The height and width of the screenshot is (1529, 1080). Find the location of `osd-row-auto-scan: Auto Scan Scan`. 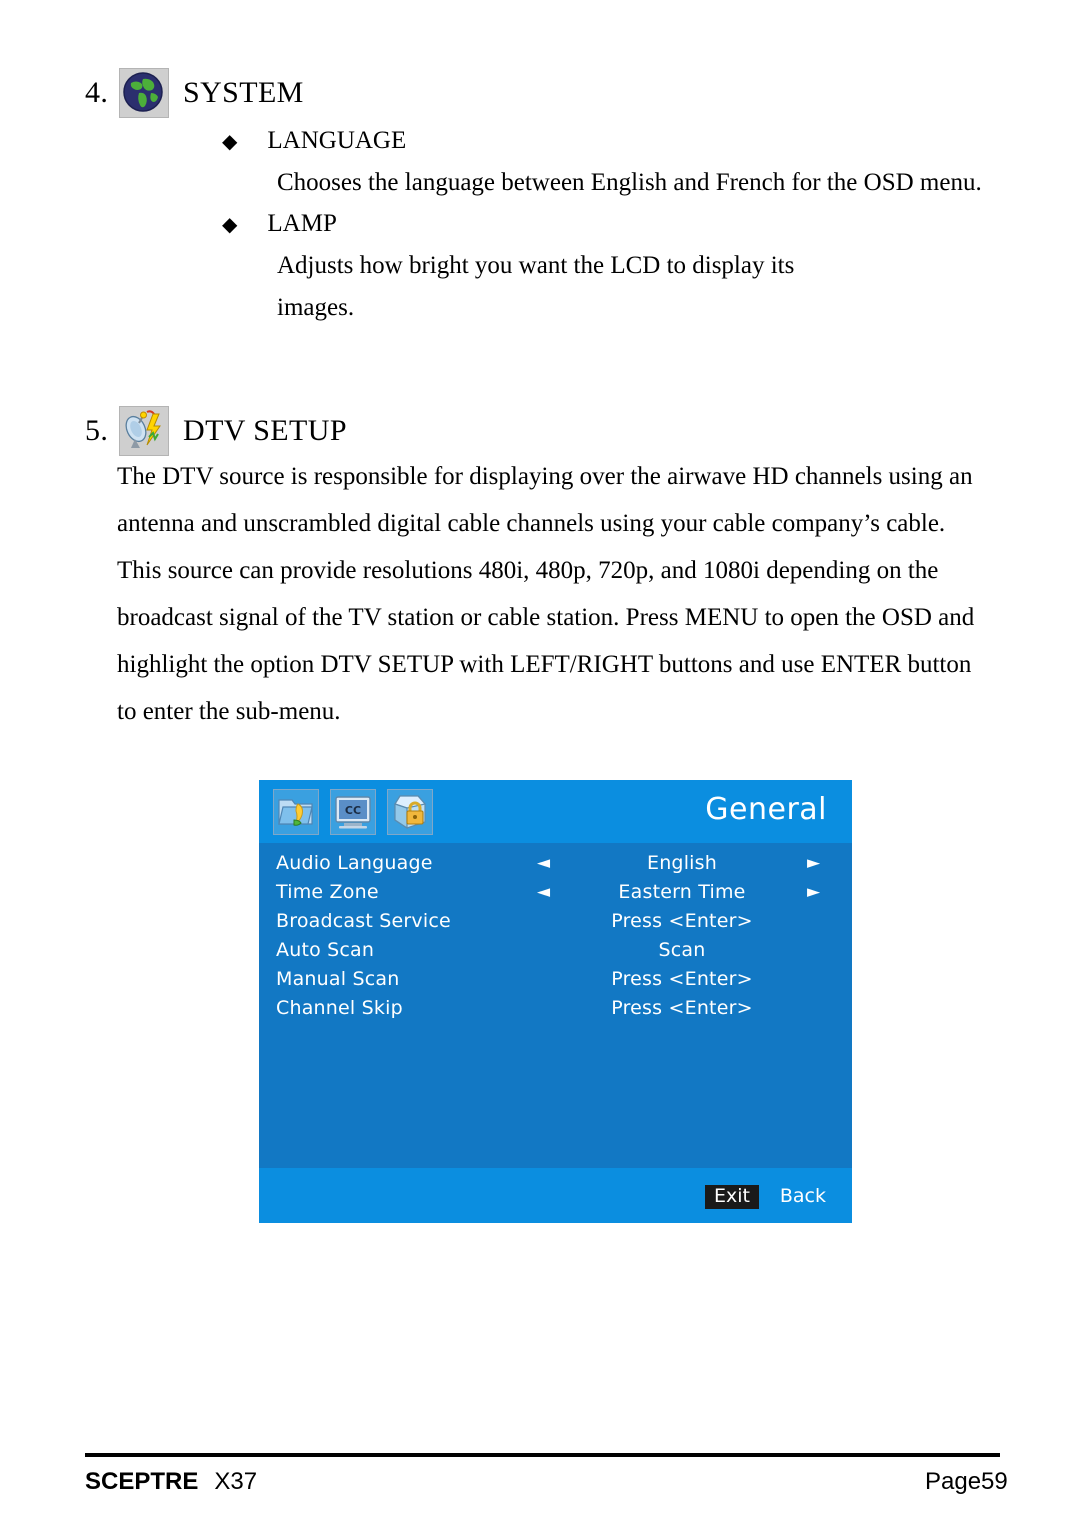

osd-row-auto-scan: Auto Scan Scan is located at coordinates (555, 953).